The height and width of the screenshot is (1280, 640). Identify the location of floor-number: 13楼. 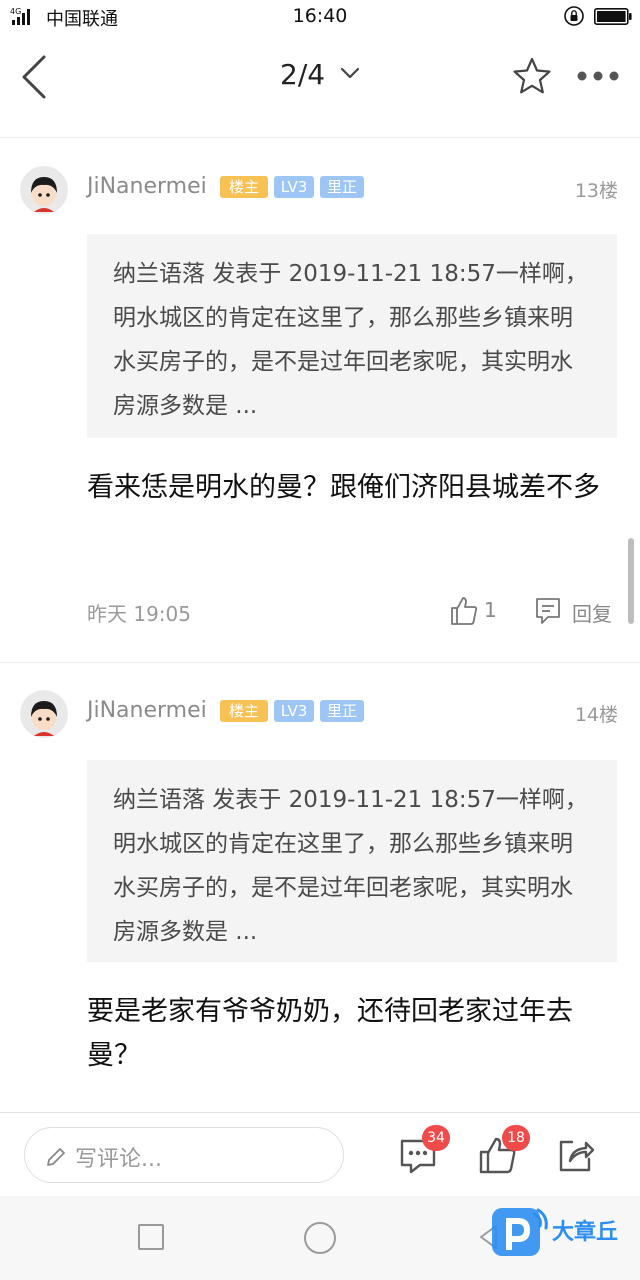
(596, 191).